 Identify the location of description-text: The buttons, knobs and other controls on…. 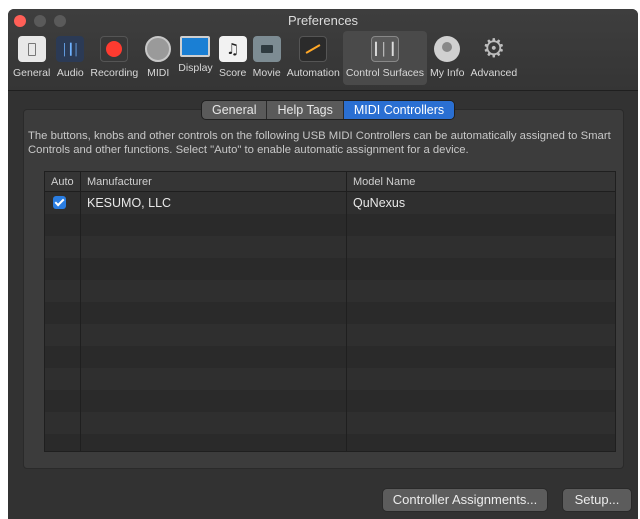
(319, 143).